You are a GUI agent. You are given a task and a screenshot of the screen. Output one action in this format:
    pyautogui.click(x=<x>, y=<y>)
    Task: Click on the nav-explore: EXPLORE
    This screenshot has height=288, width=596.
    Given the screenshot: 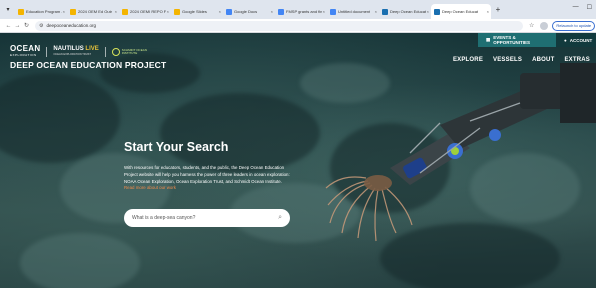 What is the action you would take?
    pyautogui.click(x=468, y=60)
    